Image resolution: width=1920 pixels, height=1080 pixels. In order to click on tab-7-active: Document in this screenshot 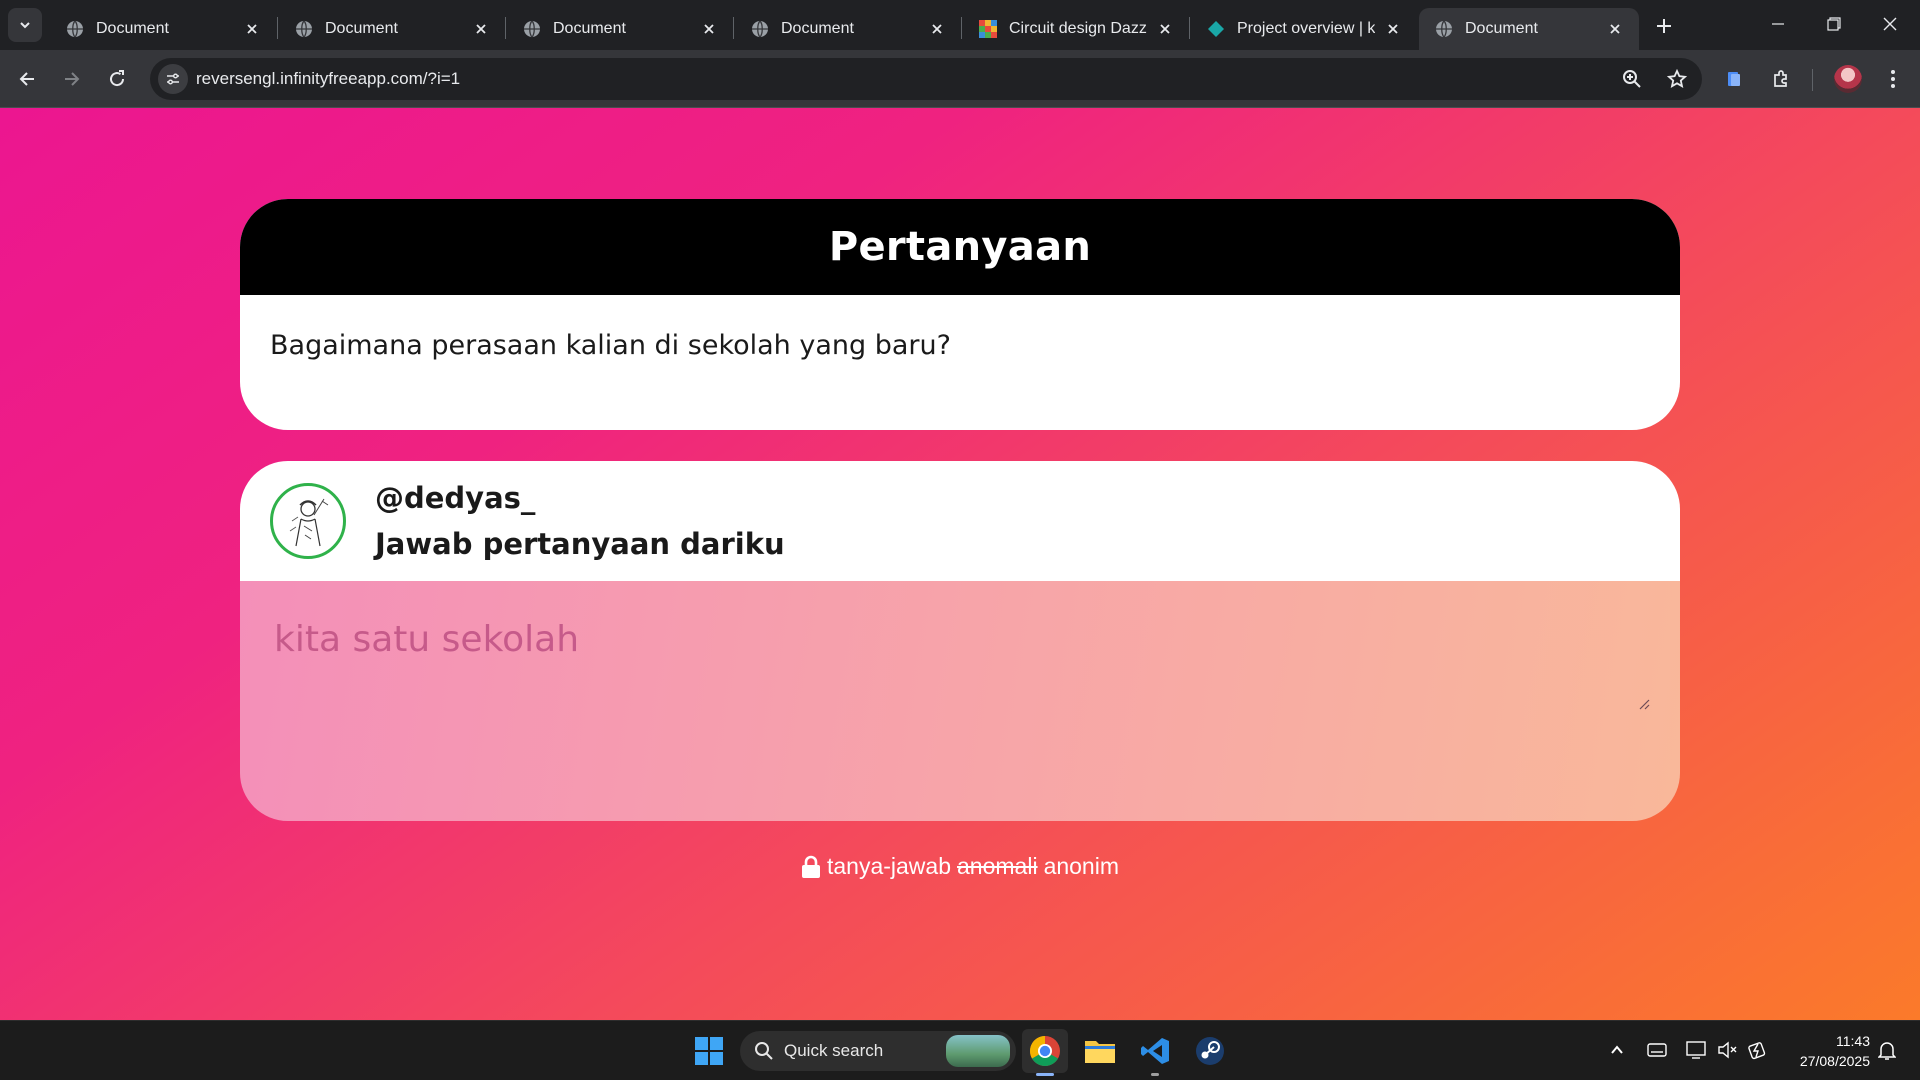, I will do `click(1529, 29)`.